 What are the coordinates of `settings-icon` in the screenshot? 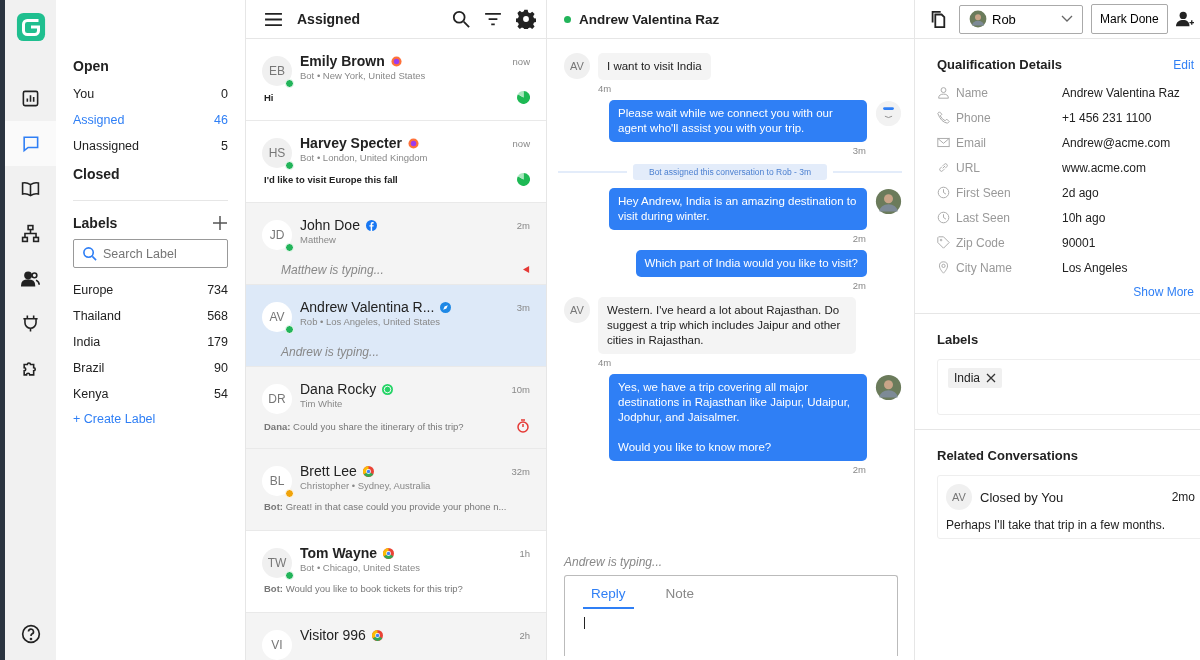 It's located at (526, 19).